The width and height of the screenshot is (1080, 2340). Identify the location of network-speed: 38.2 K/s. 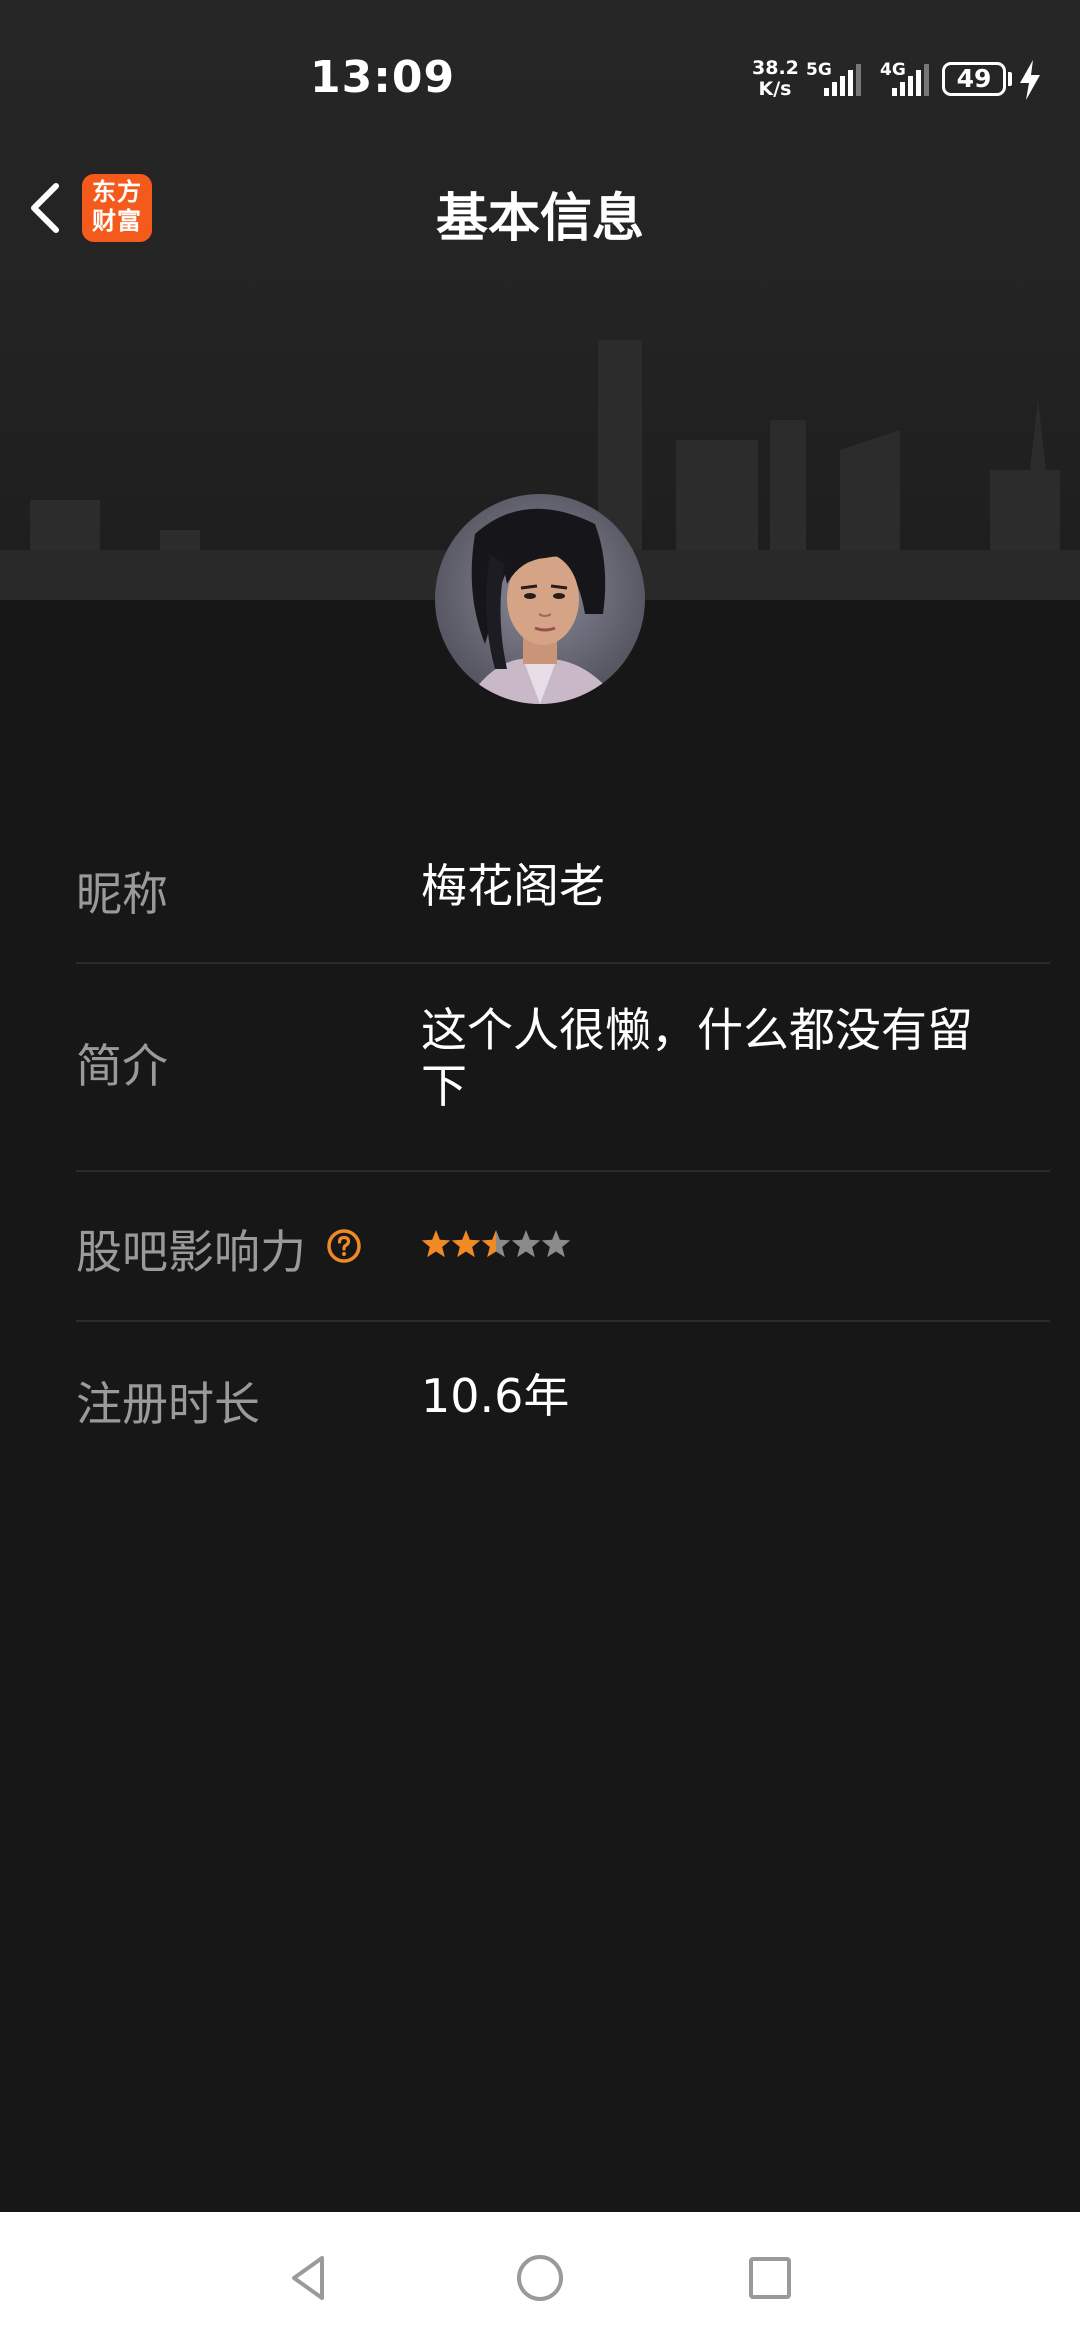
(775, 78).